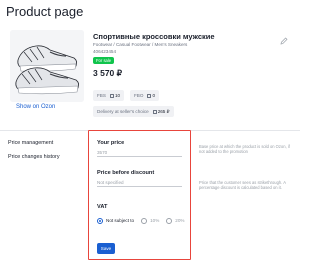  I want to click on vat-option-20-label: 20%, so click(180, 220).